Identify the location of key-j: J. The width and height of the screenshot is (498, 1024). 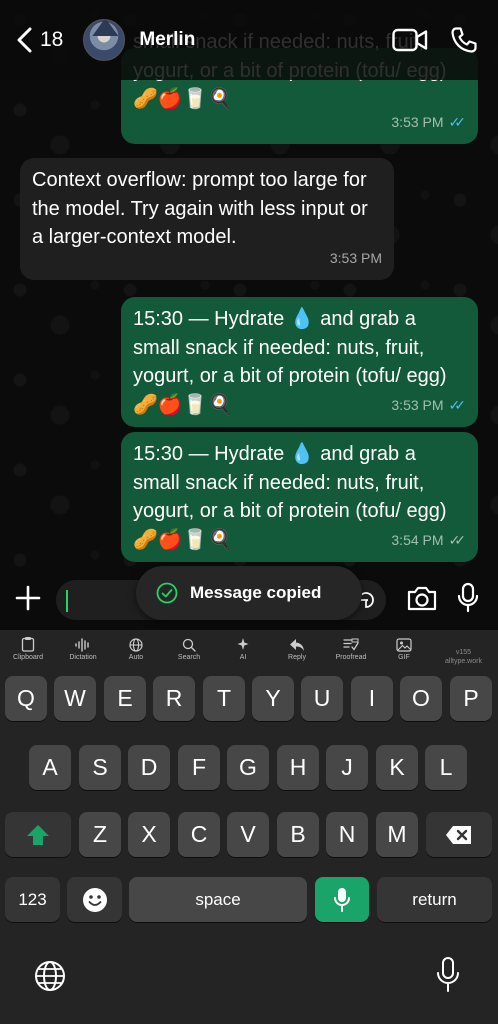
(347, 767).